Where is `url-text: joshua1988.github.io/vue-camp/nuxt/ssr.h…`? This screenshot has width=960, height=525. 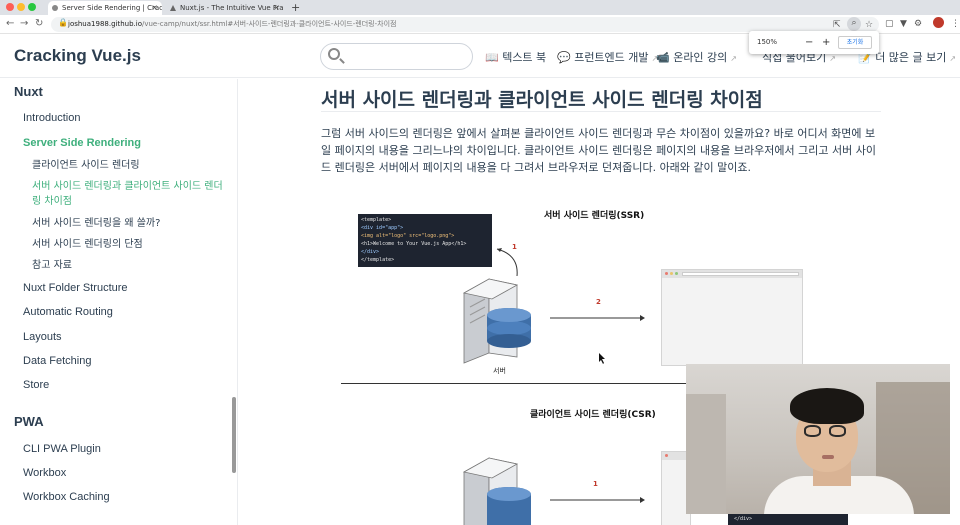 url-text: joshua1988.github.io/vue-camp/nuxt/ssr.h… is located at coordinates (232, 24).